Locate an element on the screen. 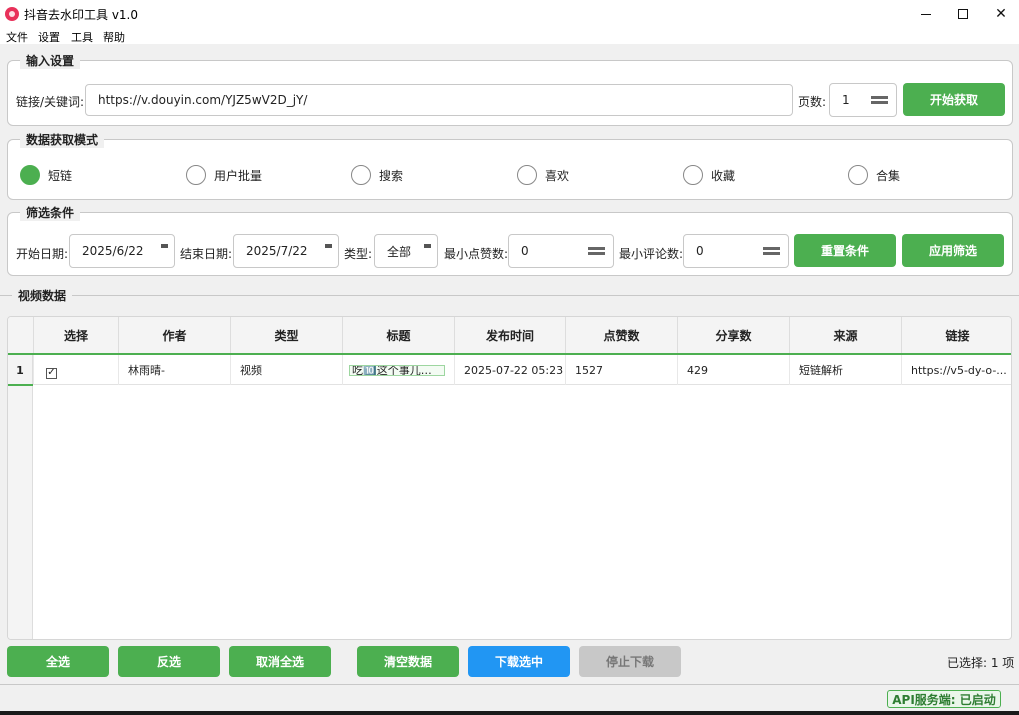 Image resolution: width=1019 pixels, height=715 pixels. pages-spinbox: 1 is located at coordinates (863, 100).